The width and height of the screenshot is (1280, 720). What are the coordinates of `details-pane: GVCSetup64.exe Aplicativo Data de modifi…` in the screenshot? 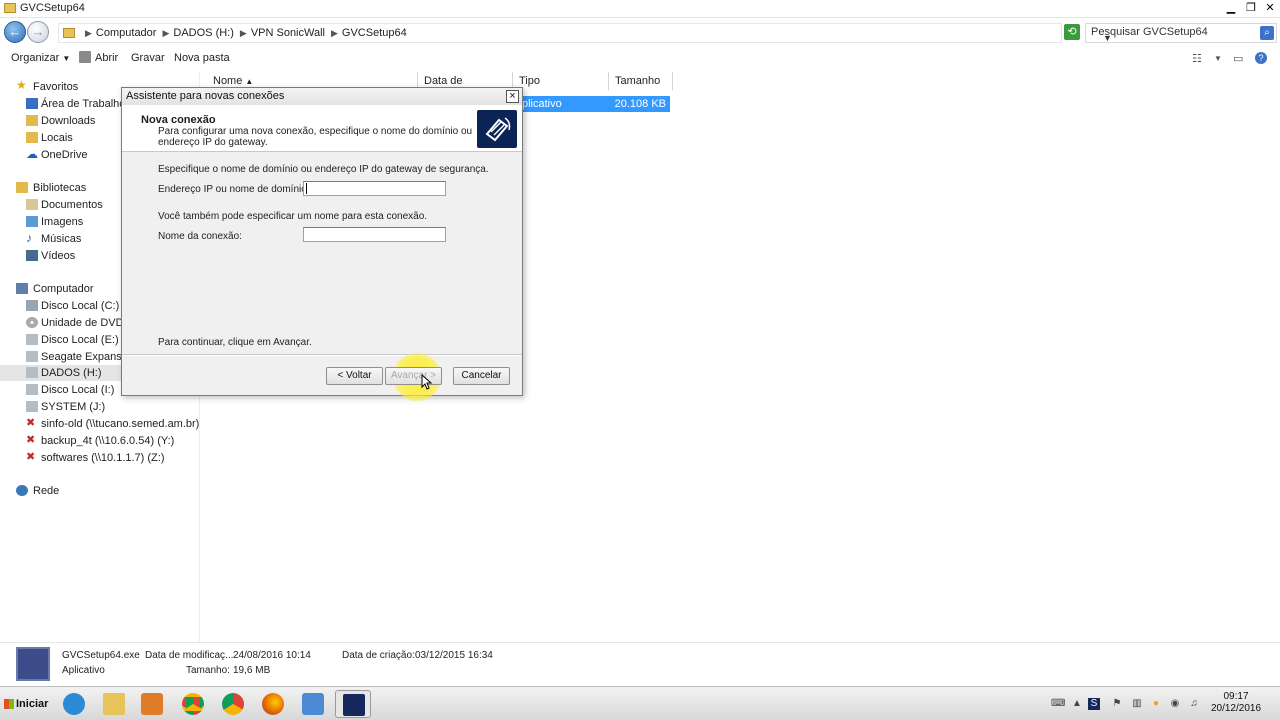 It's located at (640, 664).